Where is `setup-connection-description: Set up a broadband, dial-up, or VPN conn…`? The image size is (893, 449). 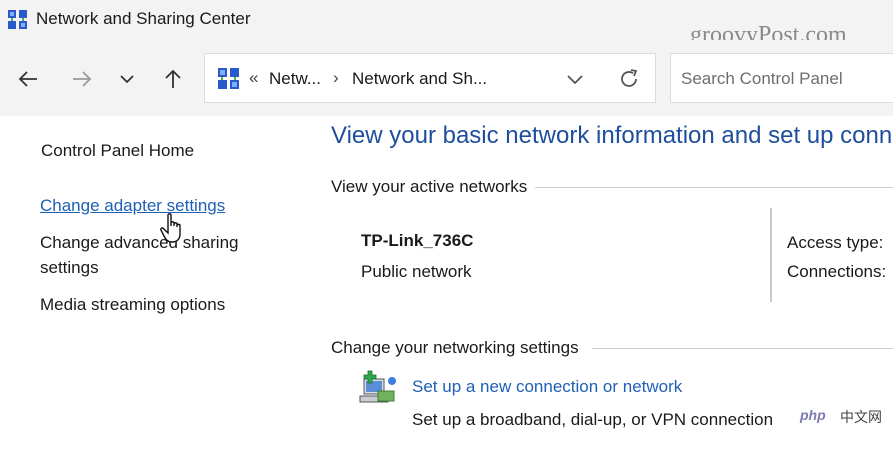
setup-connection-description: Set up a broadband, dial-up, or VPN conn… is located at coordinates (593, 419).